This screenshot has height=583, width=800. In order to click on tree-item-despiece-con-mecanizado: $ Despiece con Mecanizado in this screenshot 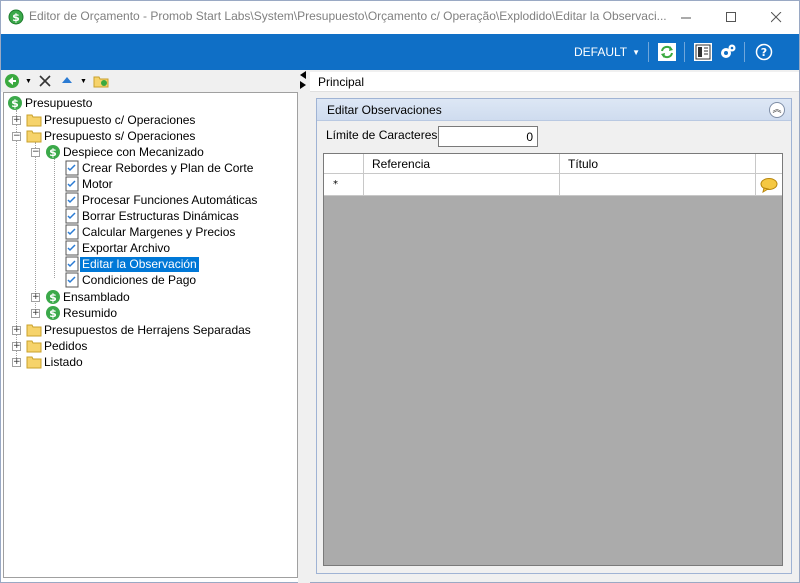, I will do `click(125, 152)`.